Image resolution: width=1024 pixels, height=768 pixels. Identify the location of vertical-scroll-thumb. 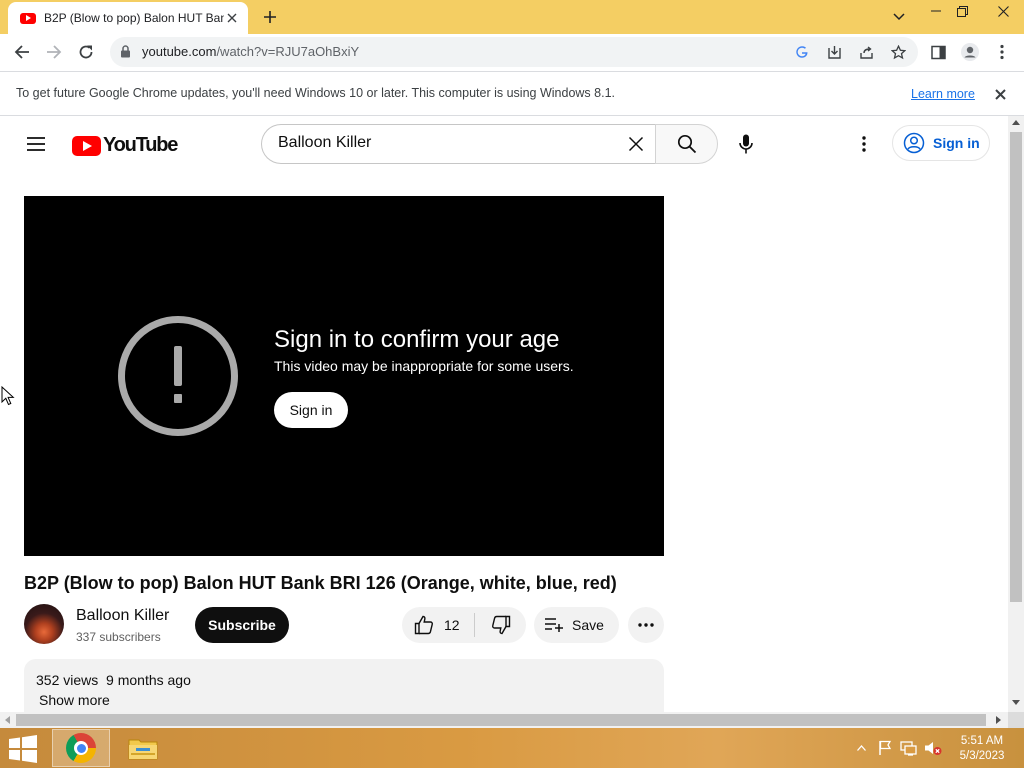
(1016, 367).